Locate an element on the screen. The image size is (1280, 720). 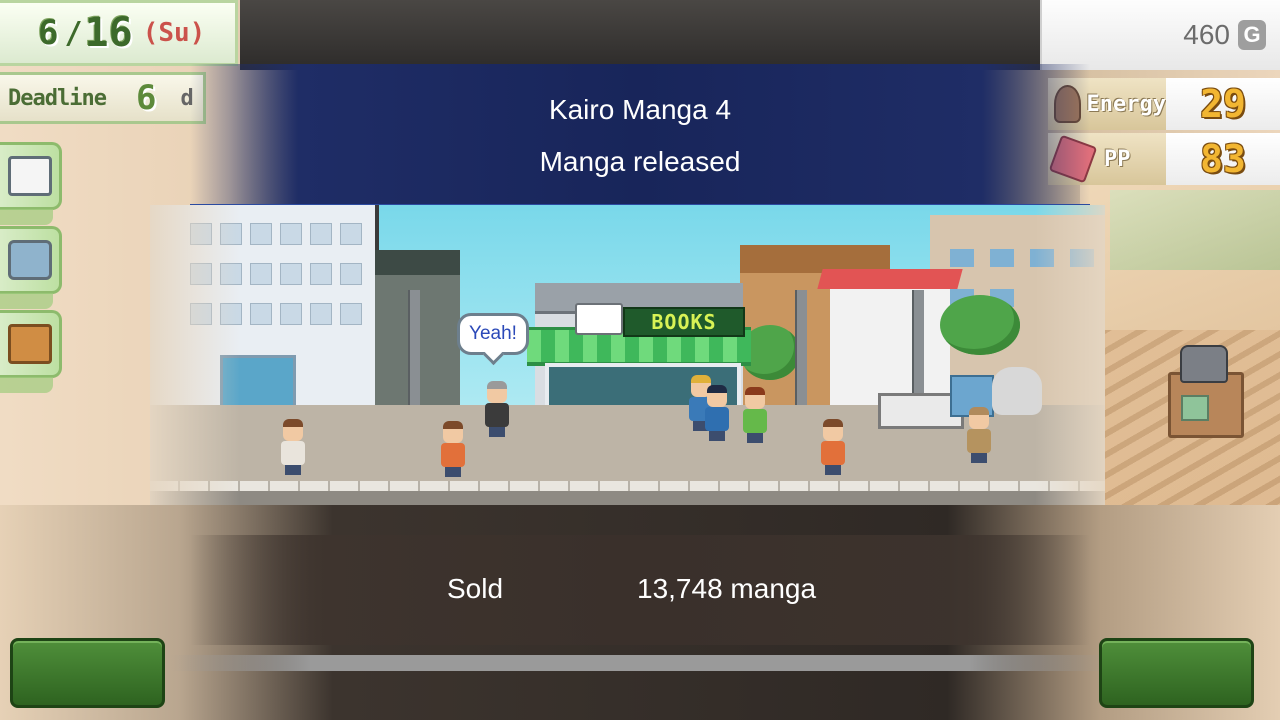
date-month: 6 is located at coordinates (48, 33).